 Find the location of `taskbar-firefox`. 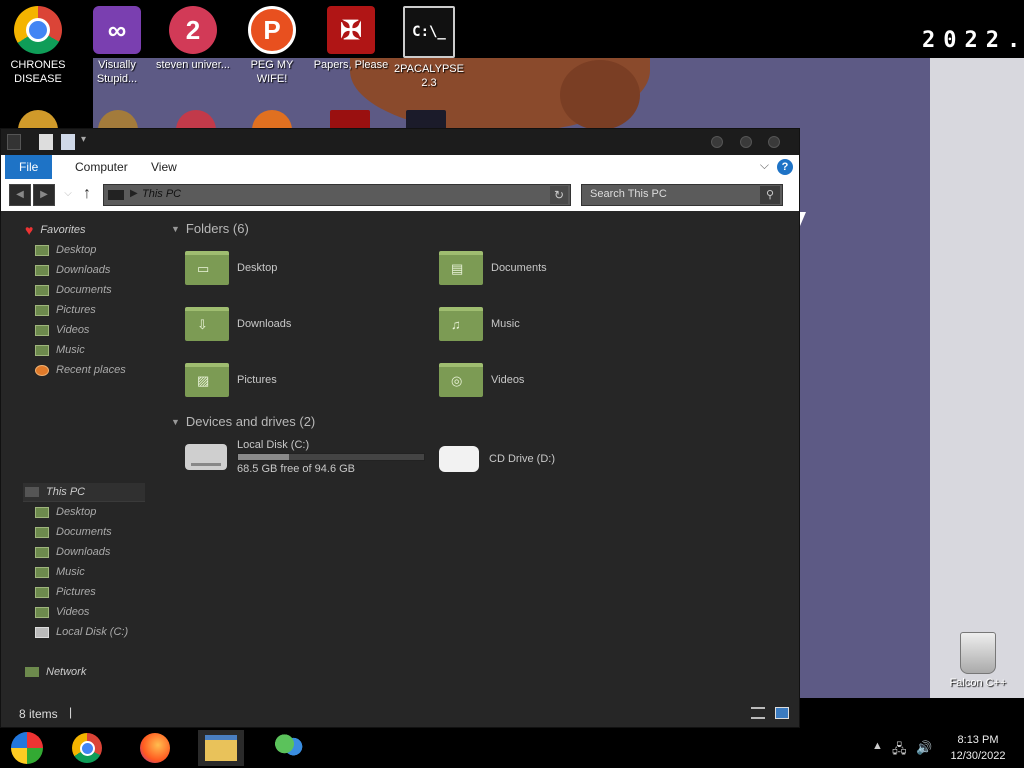

taskbar-firefox is located at coordinates (155, 748).